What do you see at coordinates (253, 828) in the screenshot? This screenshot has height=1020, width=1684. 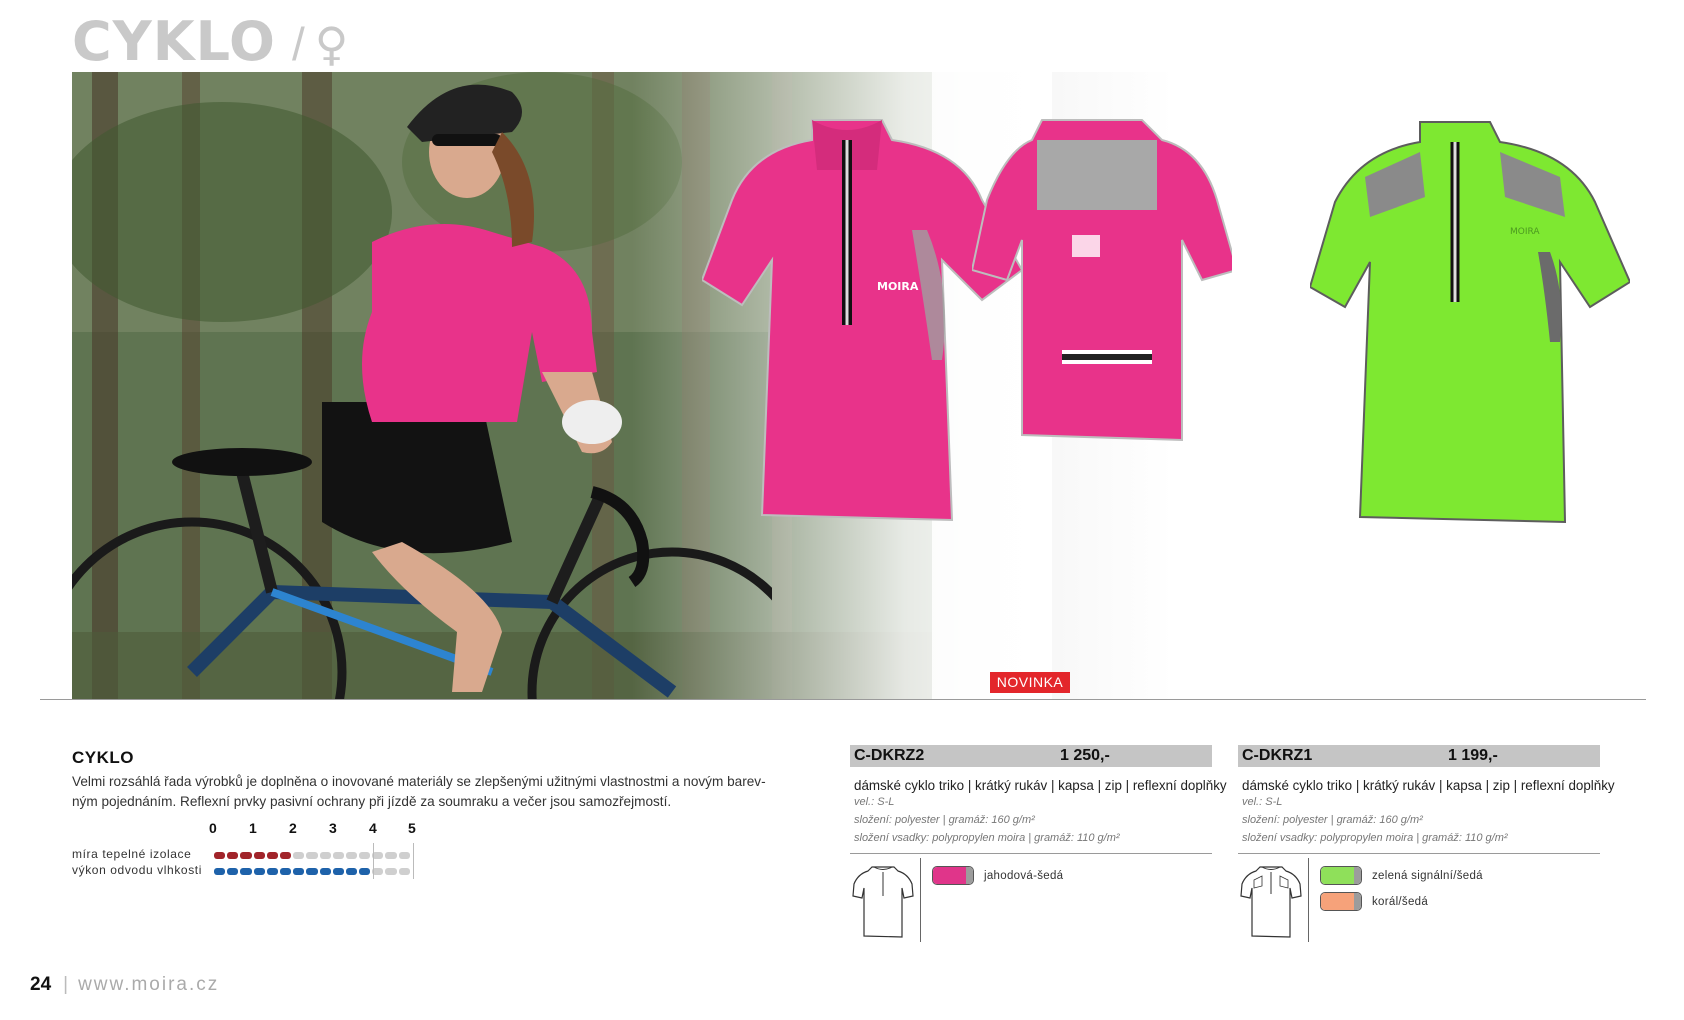 I see `scale-number: 1` at bounding box center [253, 828].